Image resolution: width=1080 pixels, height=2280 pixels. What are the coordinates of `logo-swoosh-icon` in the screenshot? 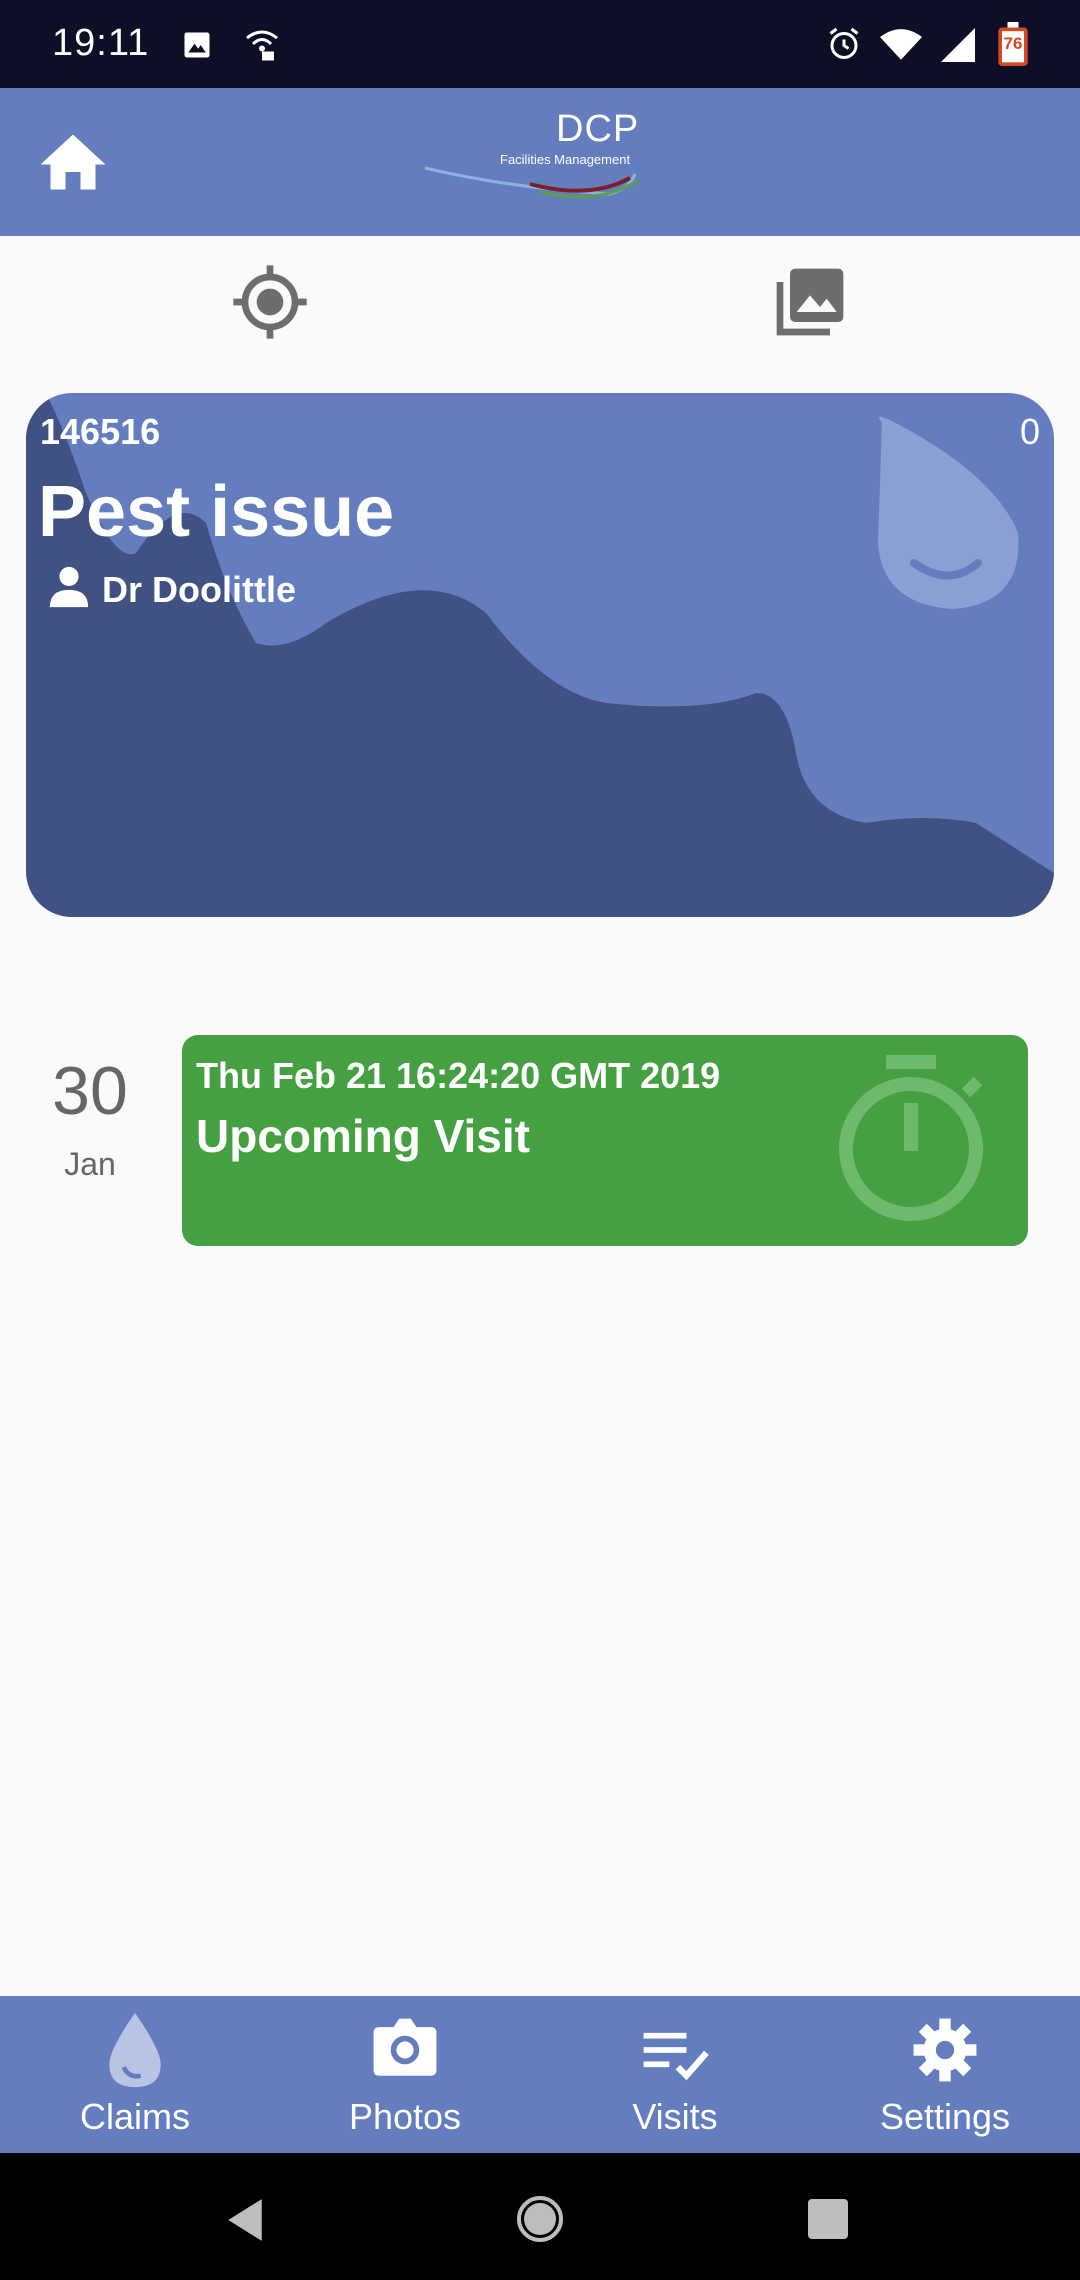 It's located at (531, 182).